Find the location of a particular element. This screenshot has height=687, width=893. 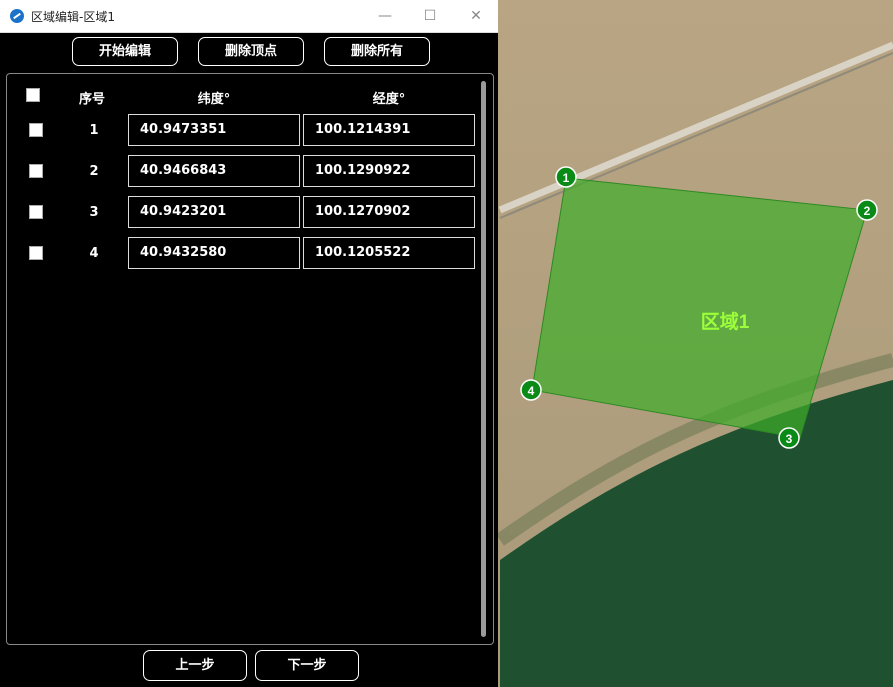

vertex-marker-1-label: 1 is located at coordinates (566, 178).